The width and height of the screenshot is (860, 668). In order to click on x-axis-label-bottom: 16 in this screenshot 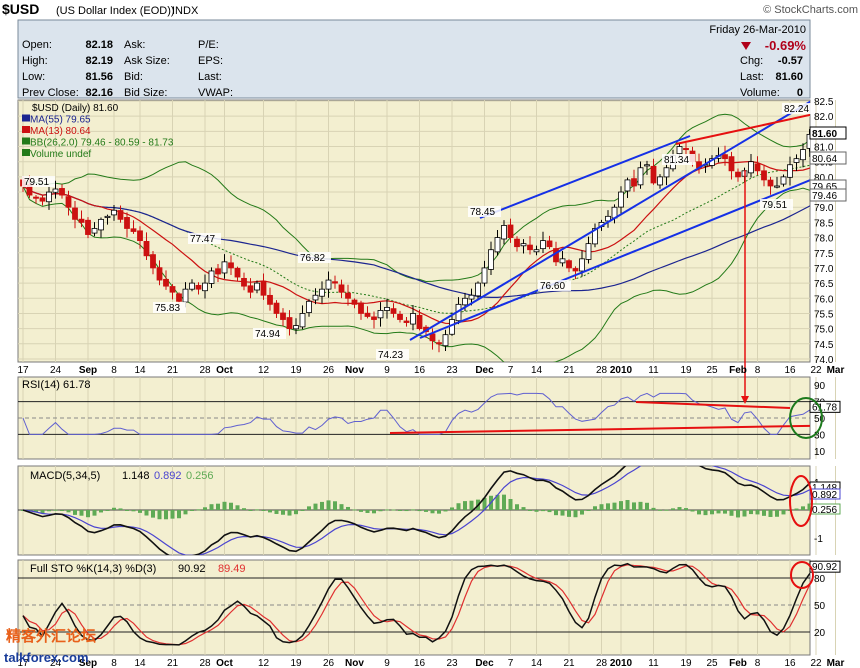, I will do `click(790, 663)`.